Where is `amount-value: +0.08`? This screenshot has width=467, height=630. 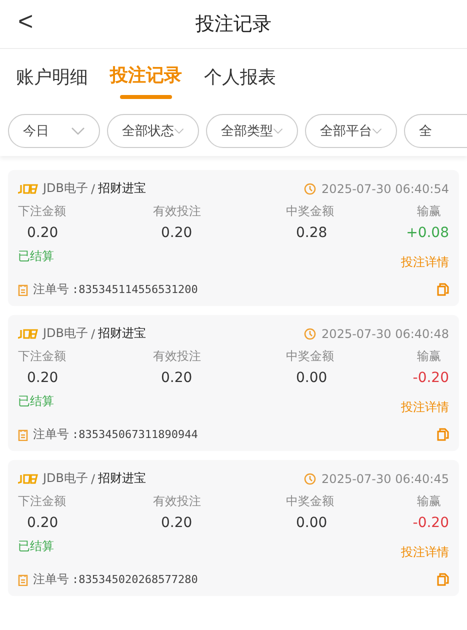
amount-value: +0.08 is located at coordinates (427, 233).